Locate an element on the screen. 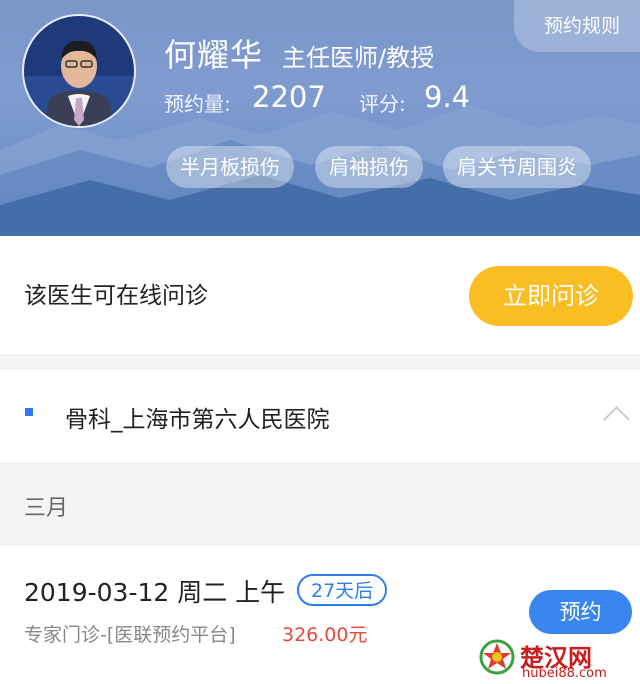  appointments-value: 2207 is located at coordinates (289, 97).